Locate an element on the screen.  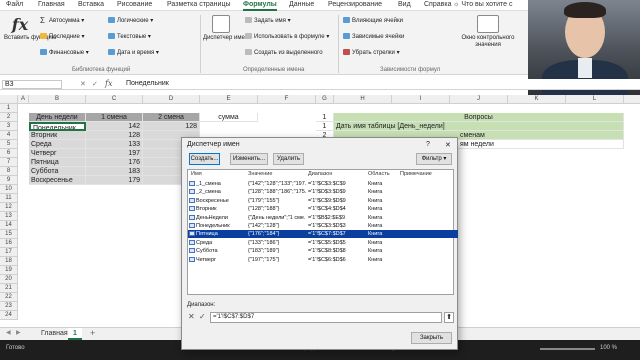
tab-data: Данные is located at coordinates (301, 4).